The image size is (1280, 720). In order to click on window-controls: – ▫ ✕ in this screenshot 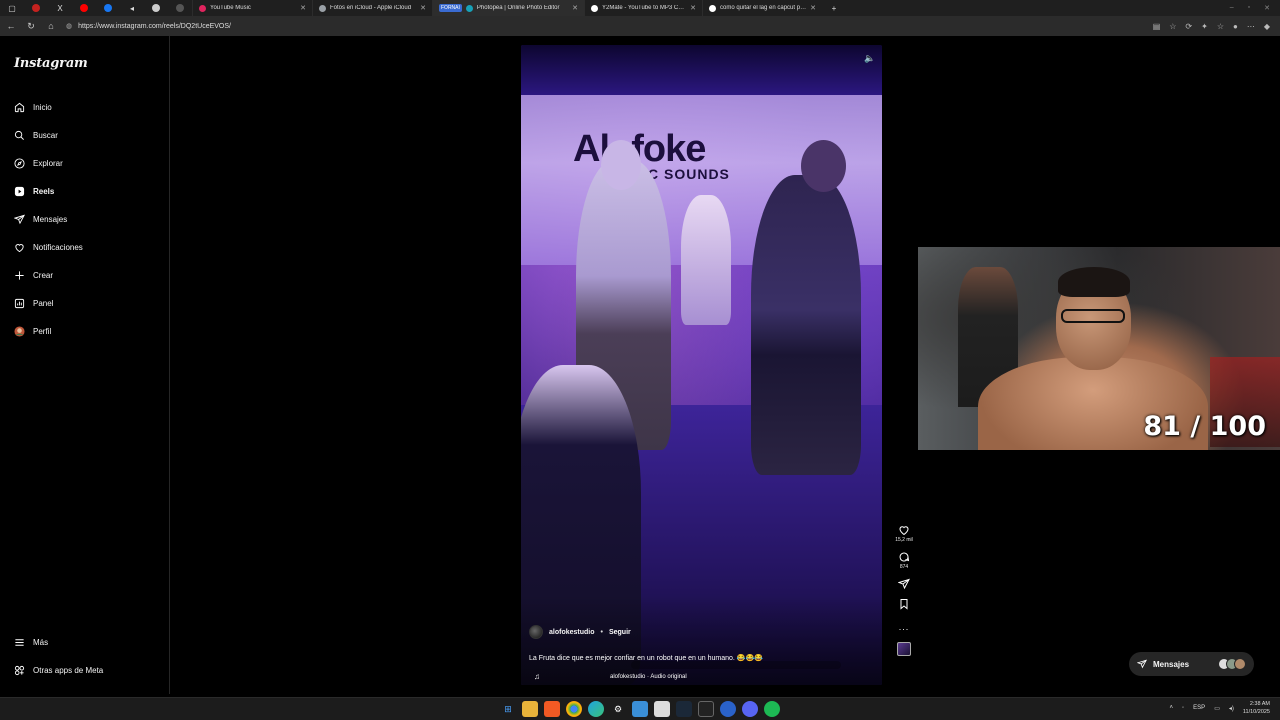, I will do `click(1255, 8)`.